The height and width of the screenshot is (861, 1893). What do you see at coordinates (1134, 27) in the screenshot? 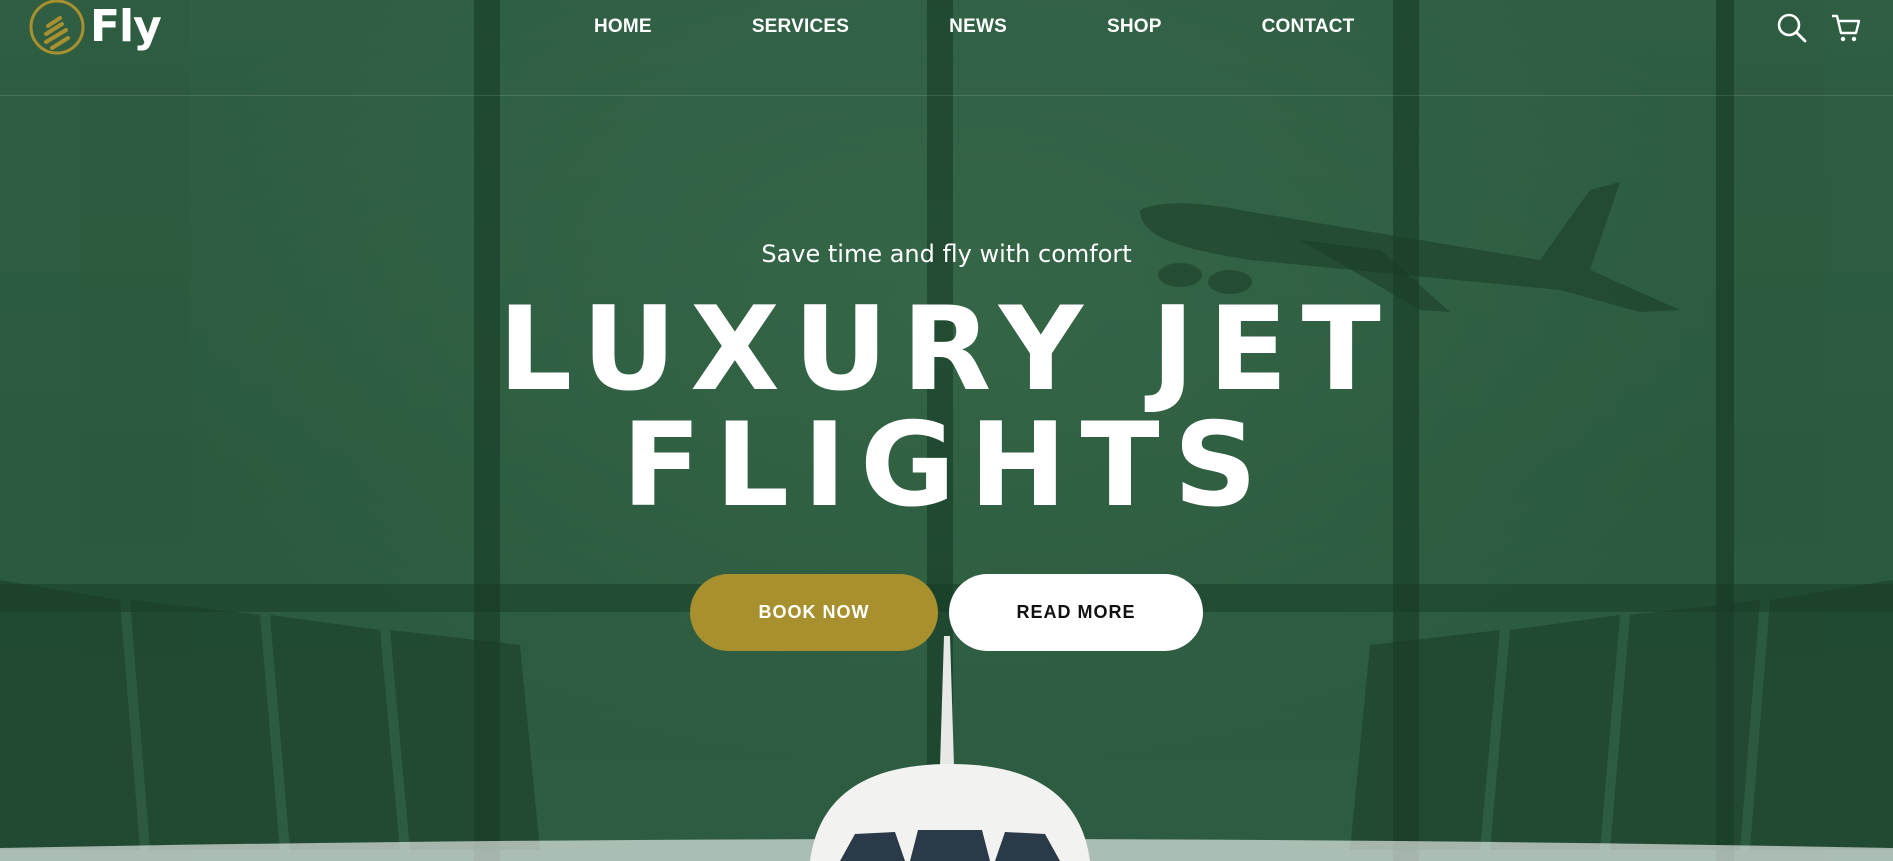
I see `nav-shop: SHOP` at bounding box center [1134, 27].